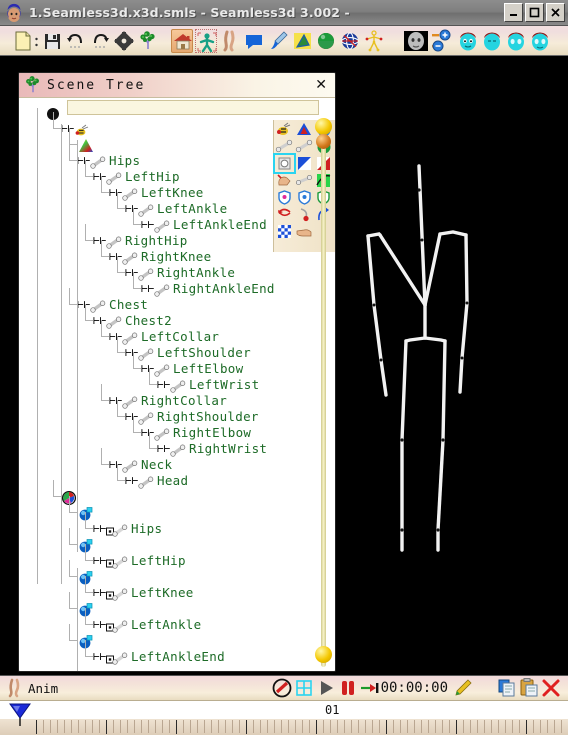 The image size is (568, 735). Describe the element at coordinates (323, 126) in the screenshot. I see `scrollbar-thumb-top` at that location.